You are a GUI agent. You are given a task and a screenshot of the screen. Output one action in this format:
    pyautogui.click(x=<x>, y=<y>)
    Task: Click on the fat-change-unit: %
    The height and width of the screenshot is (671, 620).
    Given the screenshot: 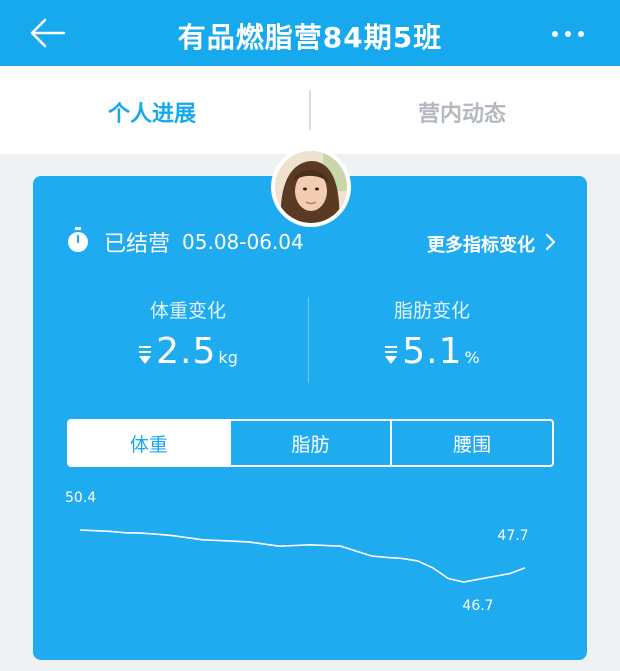 What is the action you would take?
    pyautogui.click(x=472, y=357)
    